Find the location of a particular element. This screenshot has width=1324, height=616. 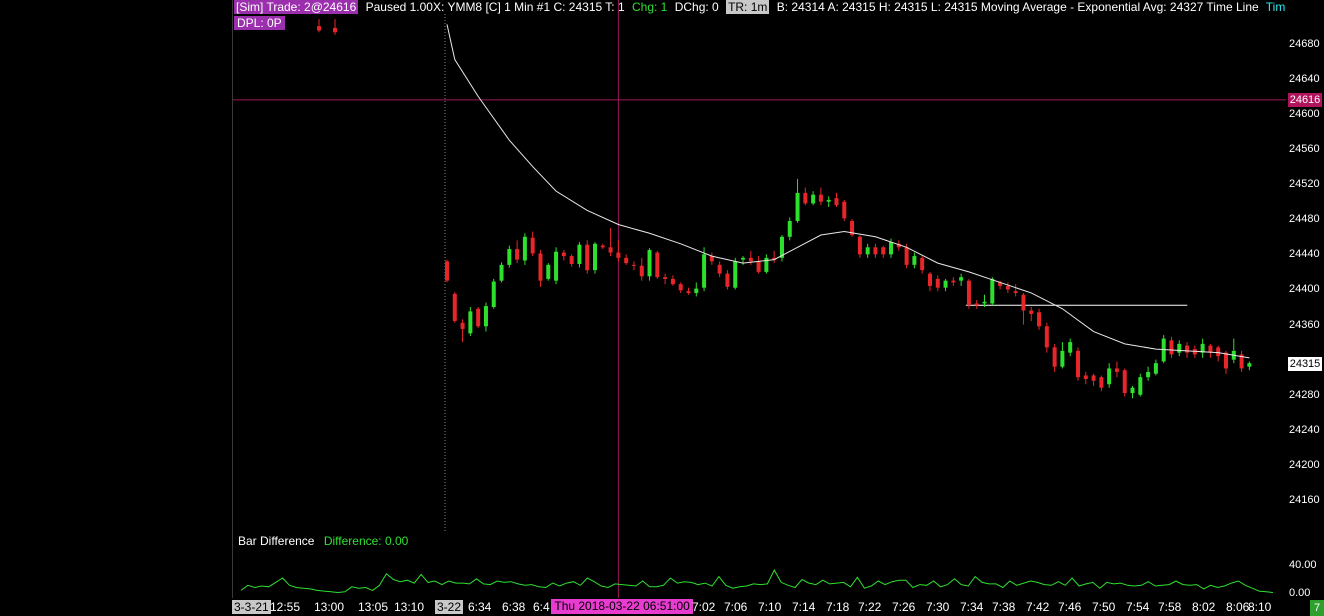

price-tick-label: 24360 is located at coordinates (1304, 324).